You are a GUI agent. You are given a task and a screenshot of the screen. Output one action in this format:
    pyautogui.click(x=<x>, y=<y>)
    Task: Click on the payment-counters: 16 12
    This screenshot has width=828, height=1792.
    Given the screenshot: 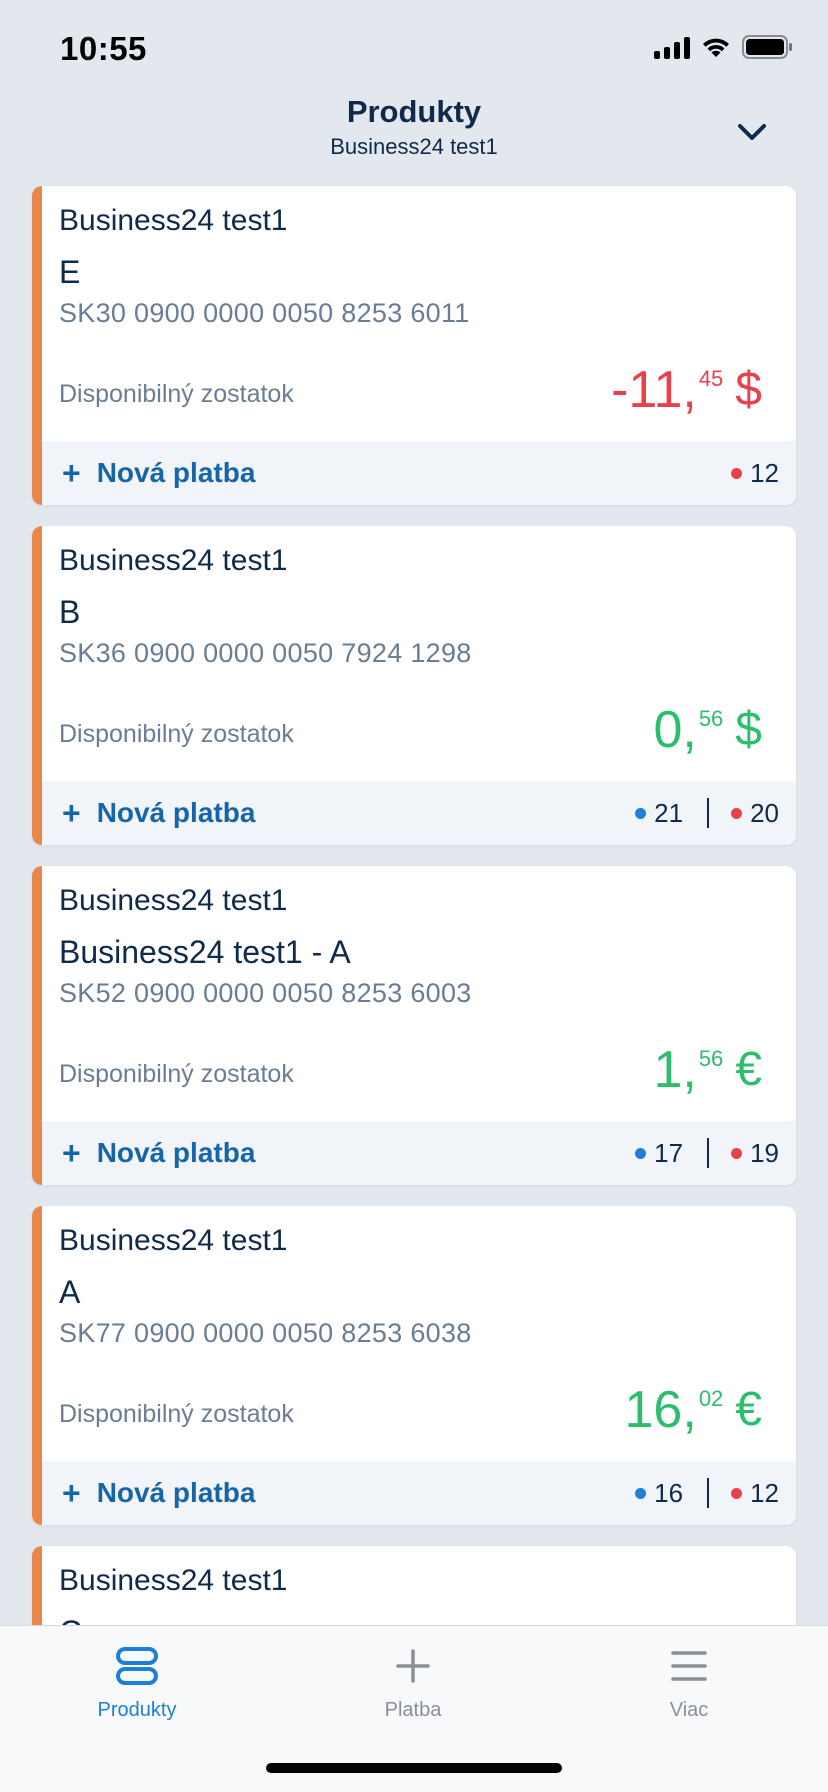 What is the action you would take?
    pyautogui.click(x=707, y=1493)
    